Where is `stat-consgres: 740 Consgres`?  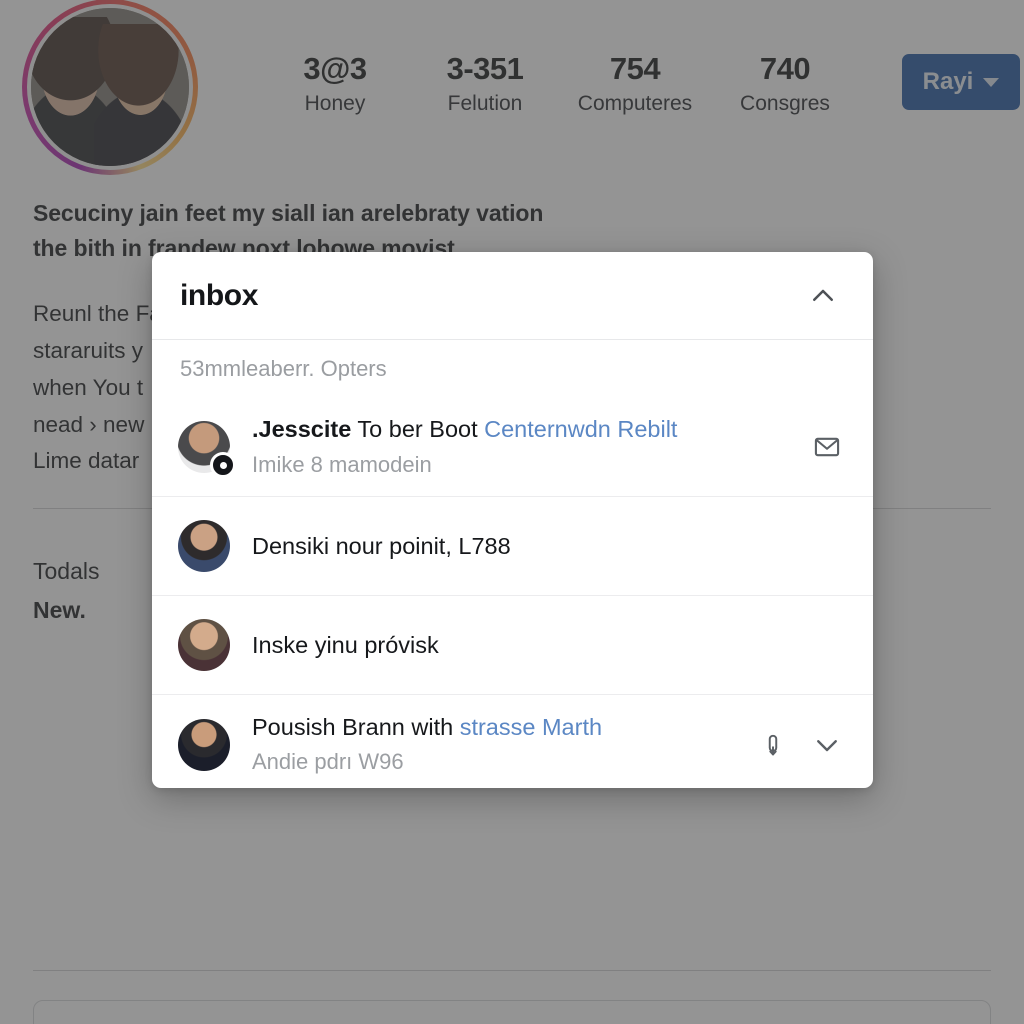 stat-consgres: 740 Consgres is located at coordinates (785, 85).